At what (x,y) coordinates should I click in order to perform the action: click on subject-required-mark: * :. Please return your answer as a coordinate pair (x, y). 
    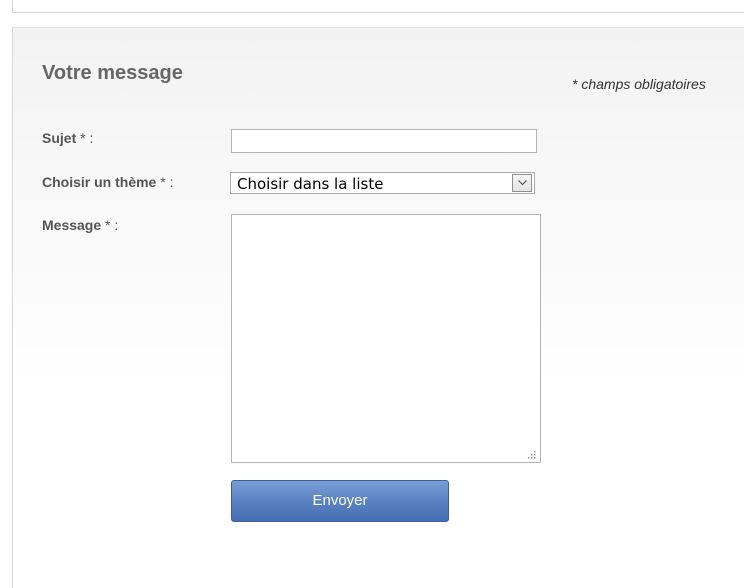
    Looking at the image, I should click on (85, 138).